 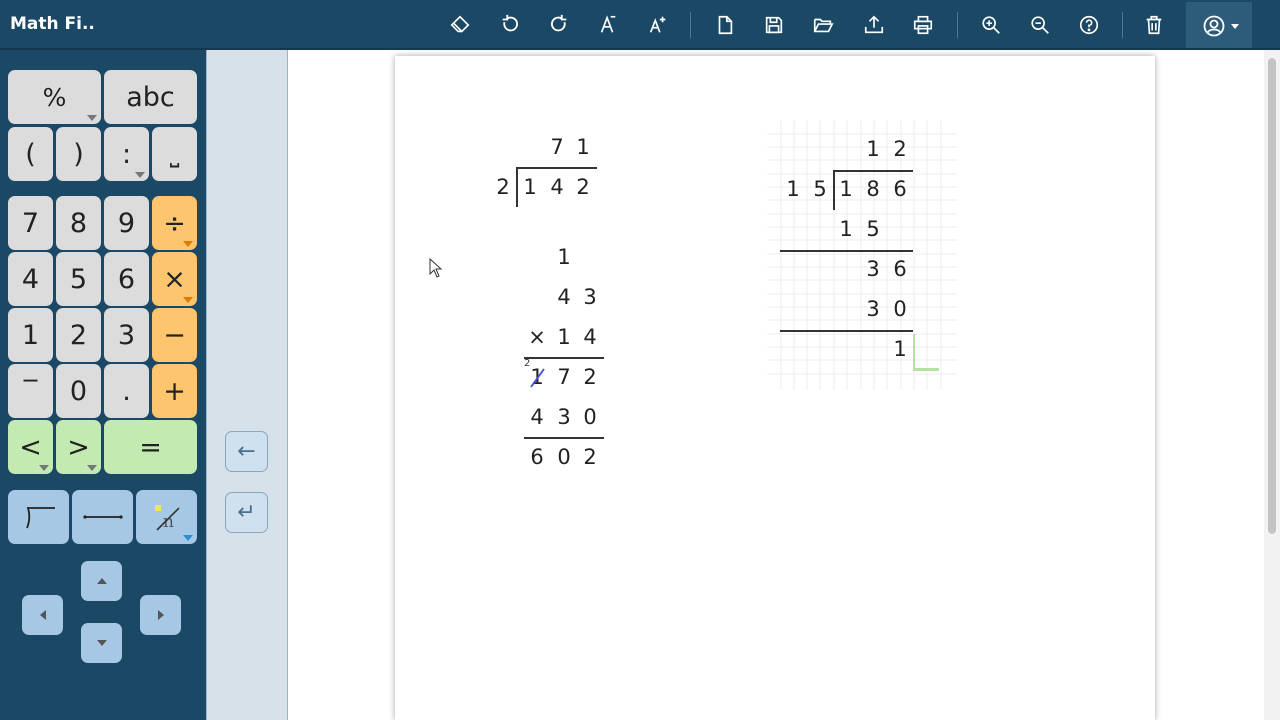 I want to click on cross-out-tool: n, so click(x=166, y=517).